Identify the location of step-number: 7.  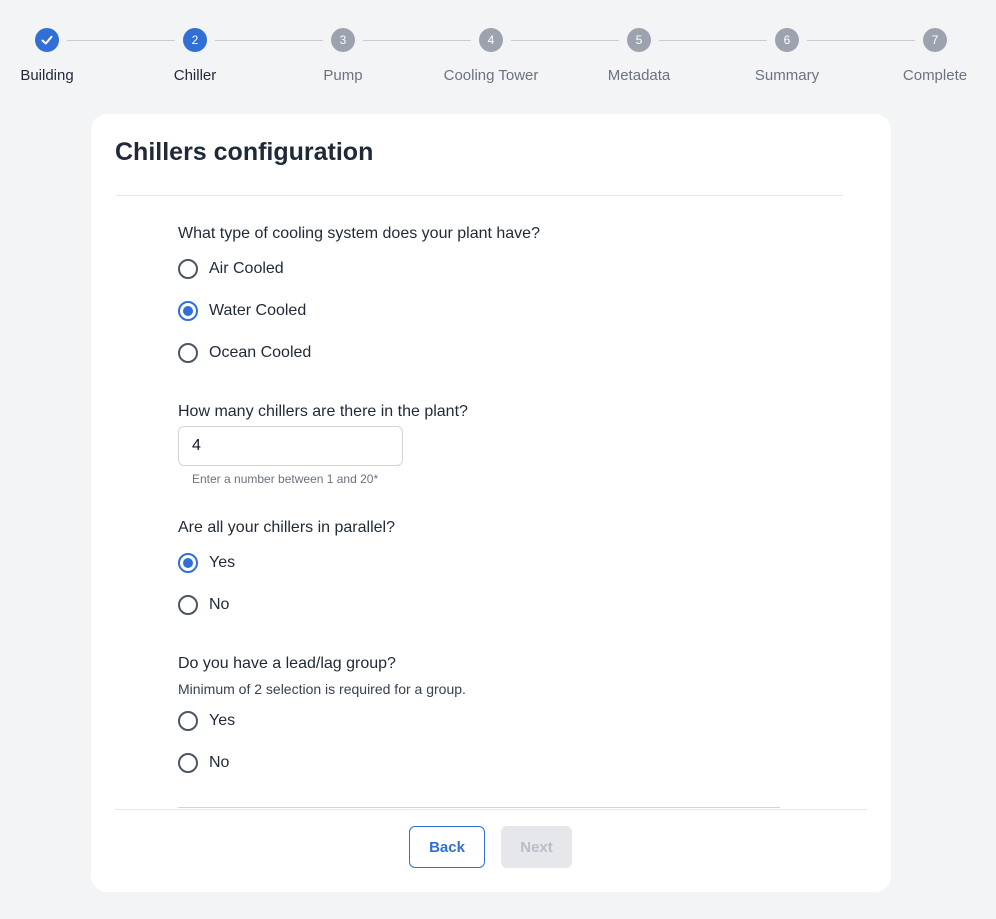
(935, 40).